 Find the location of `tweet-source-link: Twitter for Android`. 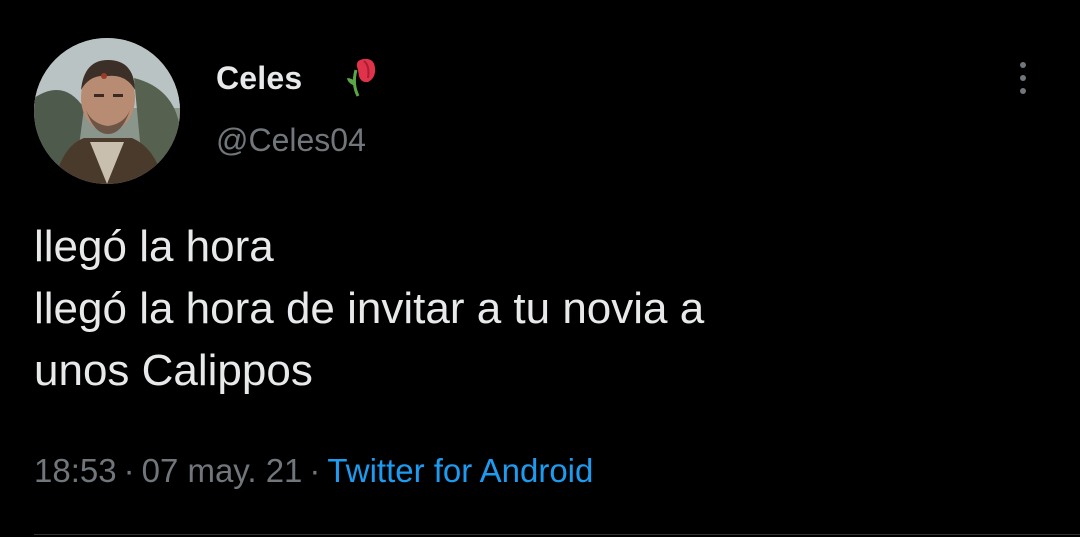

tweet-source-link: Twitter for Android is located at coordinates (460, 470).